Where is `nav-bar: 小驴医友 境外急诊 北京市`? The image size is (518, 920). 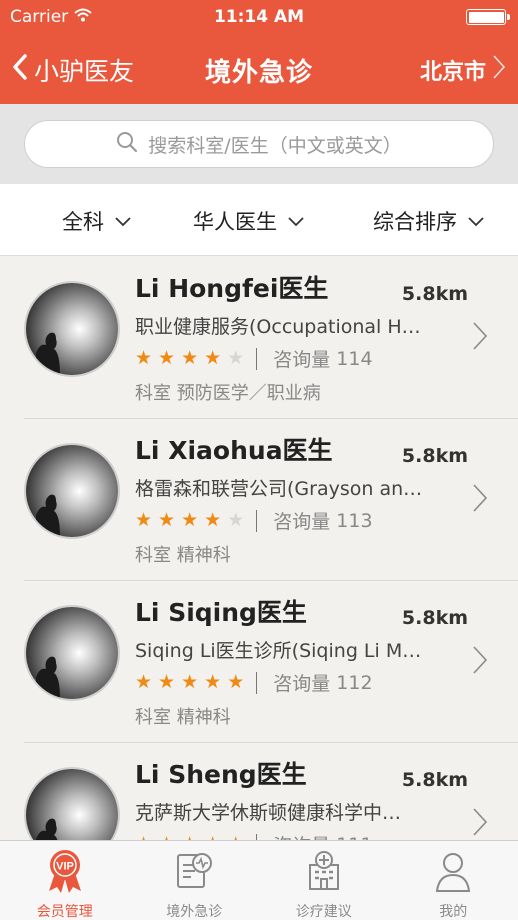 nav-bar: 小驴医友 境外急诊 北京市 is located at coordinates (259, 69).